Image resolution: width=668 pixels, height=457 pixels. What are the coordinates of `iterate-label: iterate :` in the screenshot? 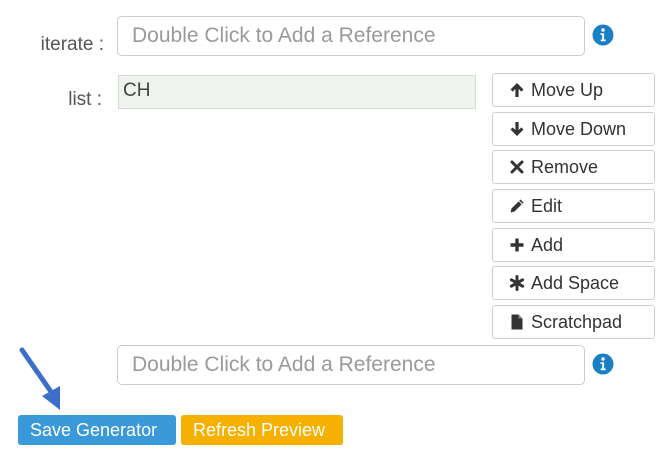 It's located at (72, 44).